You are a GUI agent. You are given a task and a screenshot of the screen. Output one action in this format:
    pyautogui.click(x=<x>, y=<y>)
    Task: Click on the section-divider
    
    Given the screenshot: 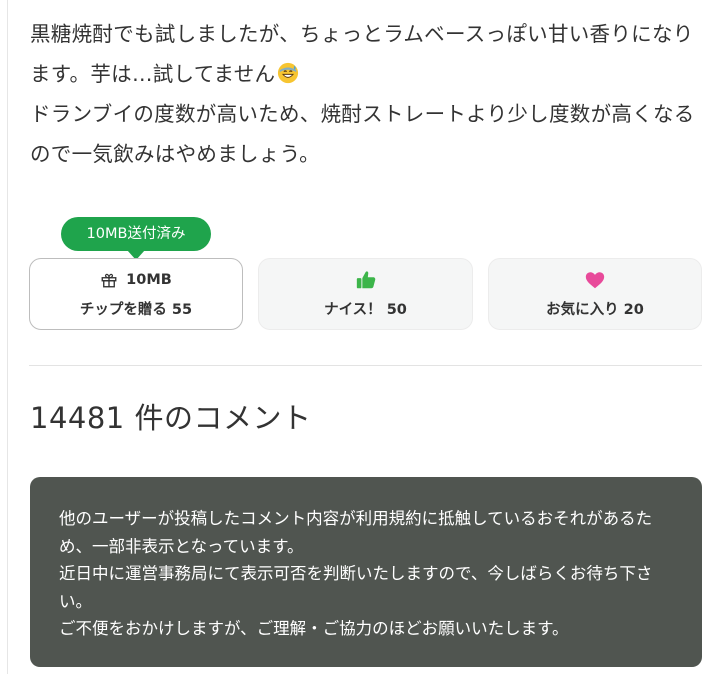 What is the action you would take?
    pyautogui.click(x=365, y=365)
    